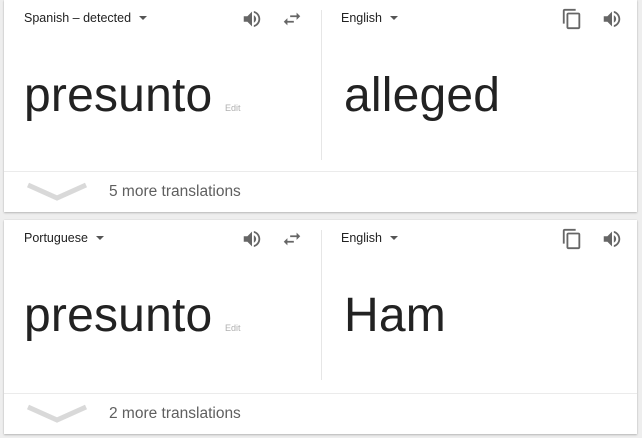  I want to click on more-translations-label: 5 more translations, so click(175, 191).